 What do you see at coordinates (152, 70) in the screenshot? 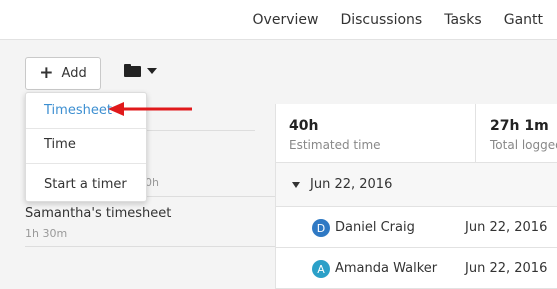
I see `caret-down-icon` at bounding box center [152, 70].